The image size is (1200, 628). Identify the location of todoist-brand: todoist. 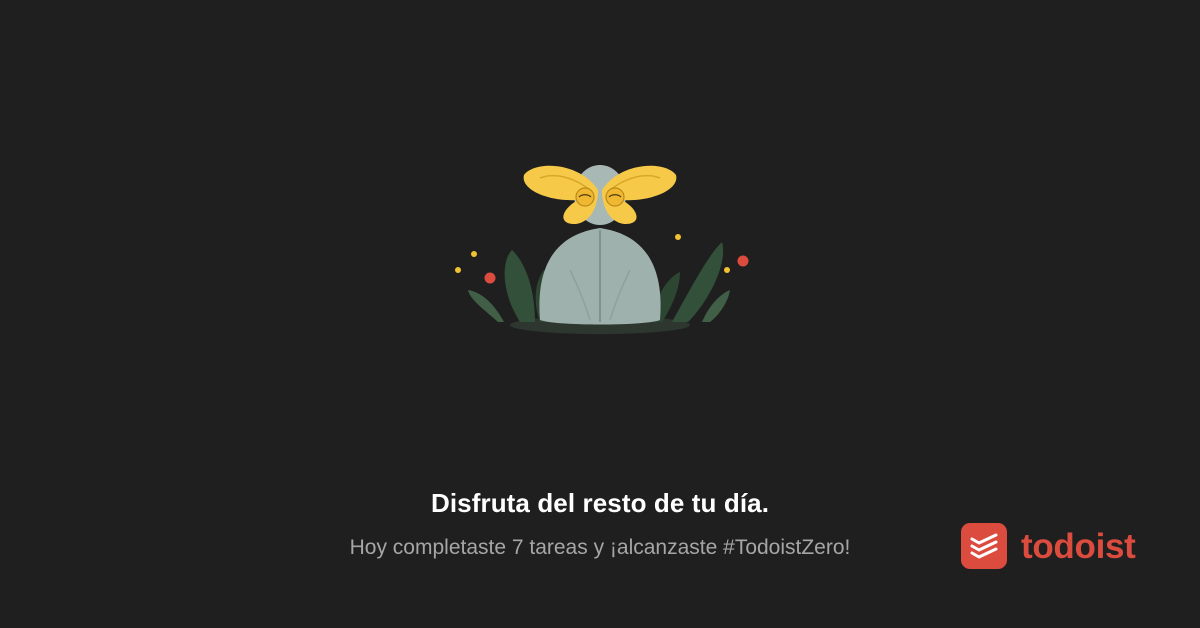
(1048, 546).